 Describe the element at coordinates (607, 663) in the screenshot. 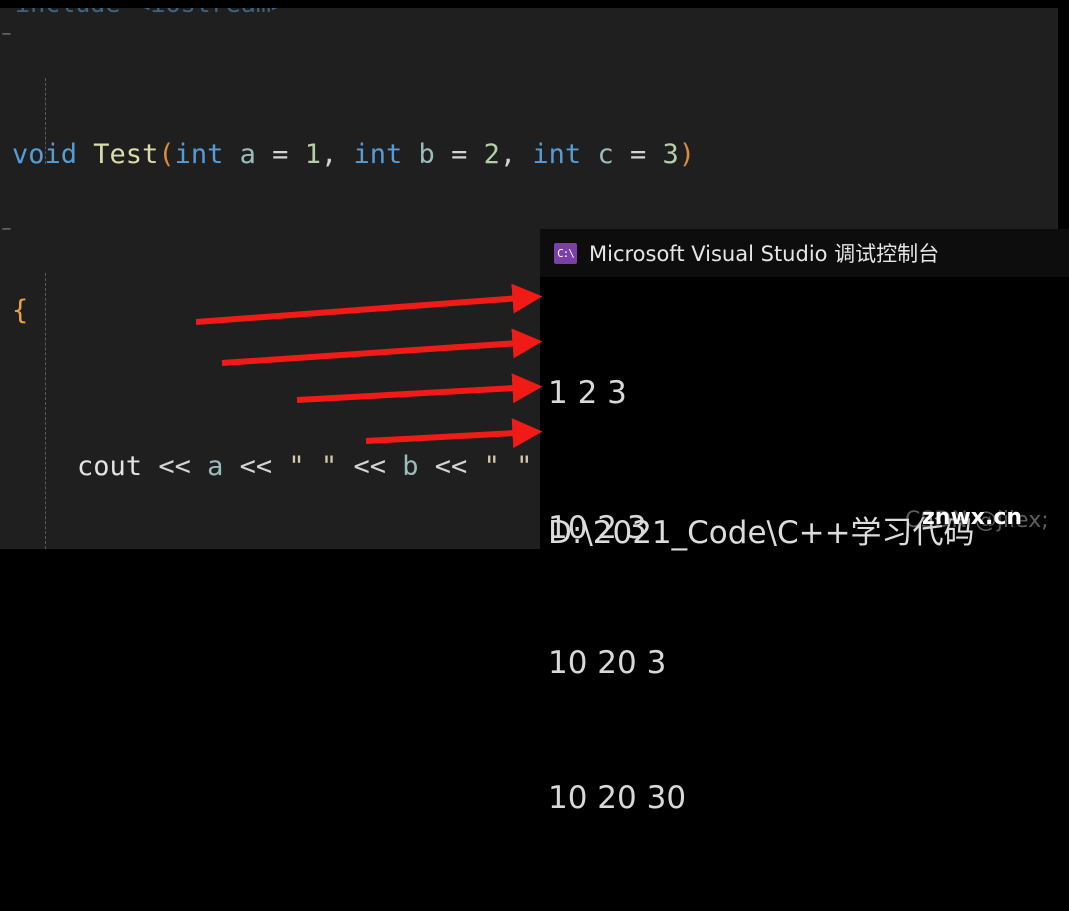

I see `console-output-line: 10 20 3` at that location.